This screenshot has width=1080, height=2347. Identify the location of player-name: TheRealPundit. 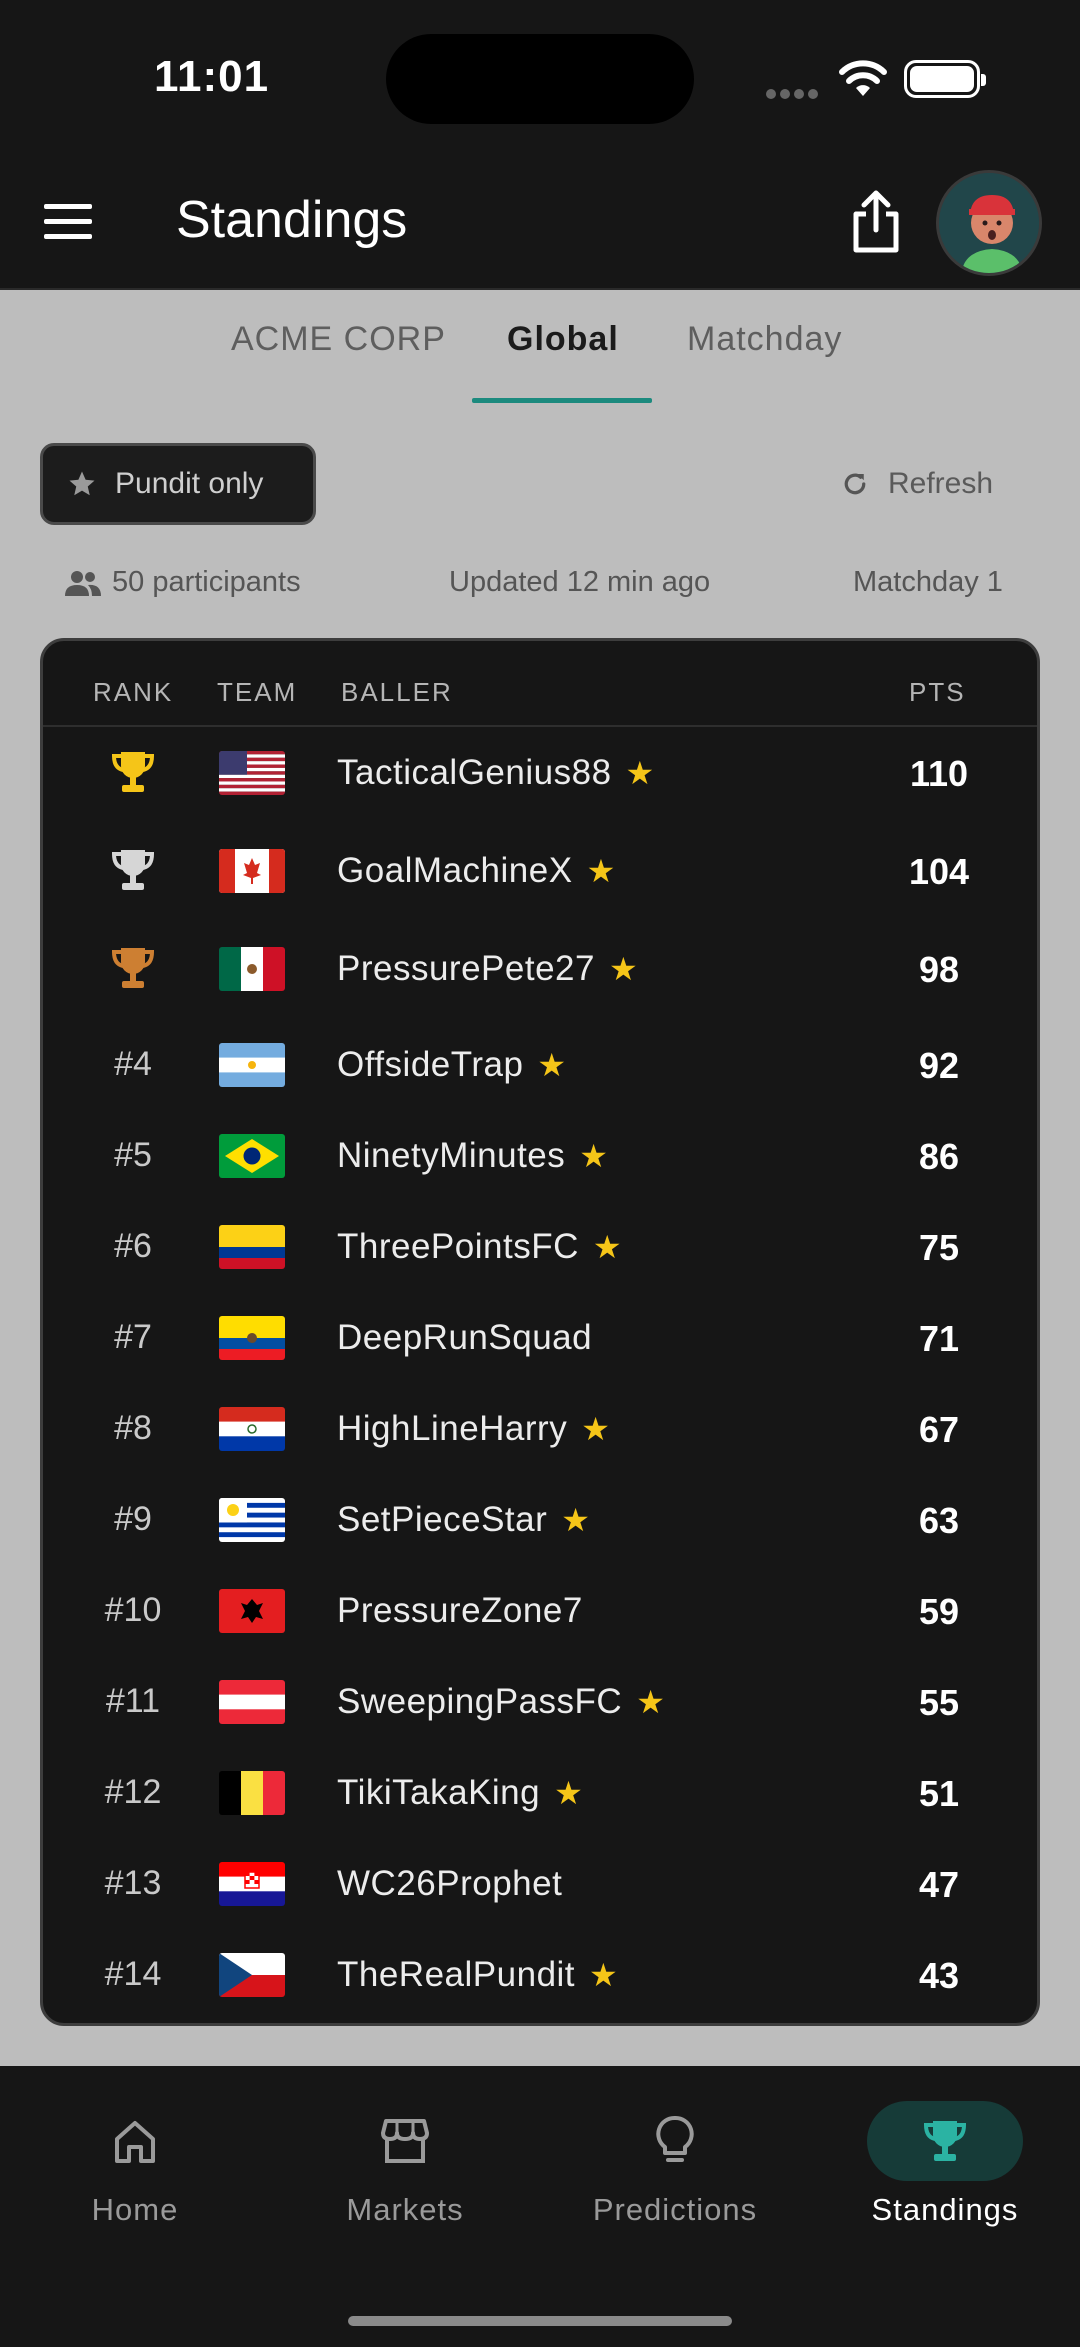
(456, 1974).